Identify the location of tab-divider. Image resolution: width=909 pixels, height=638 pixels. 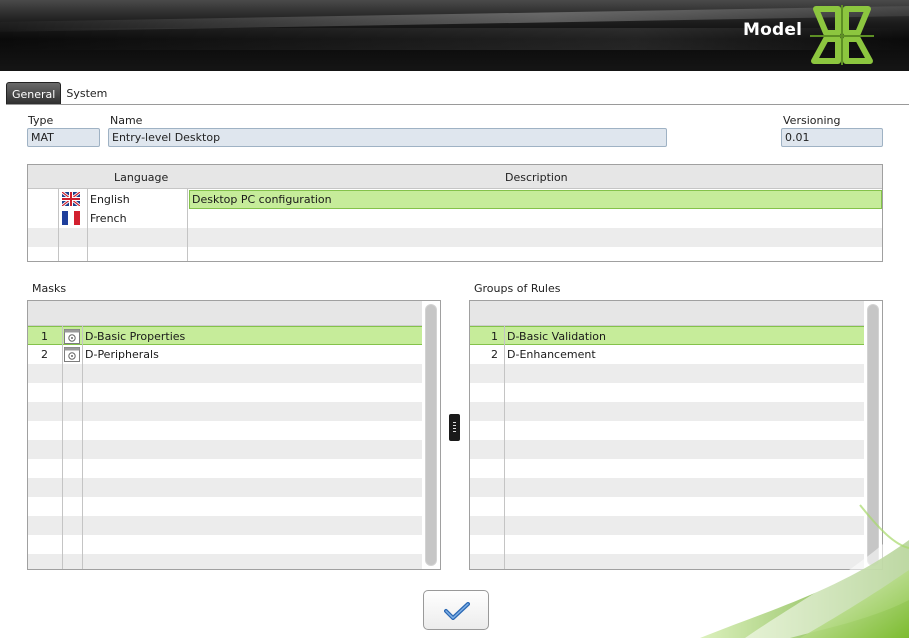
(457, 104).